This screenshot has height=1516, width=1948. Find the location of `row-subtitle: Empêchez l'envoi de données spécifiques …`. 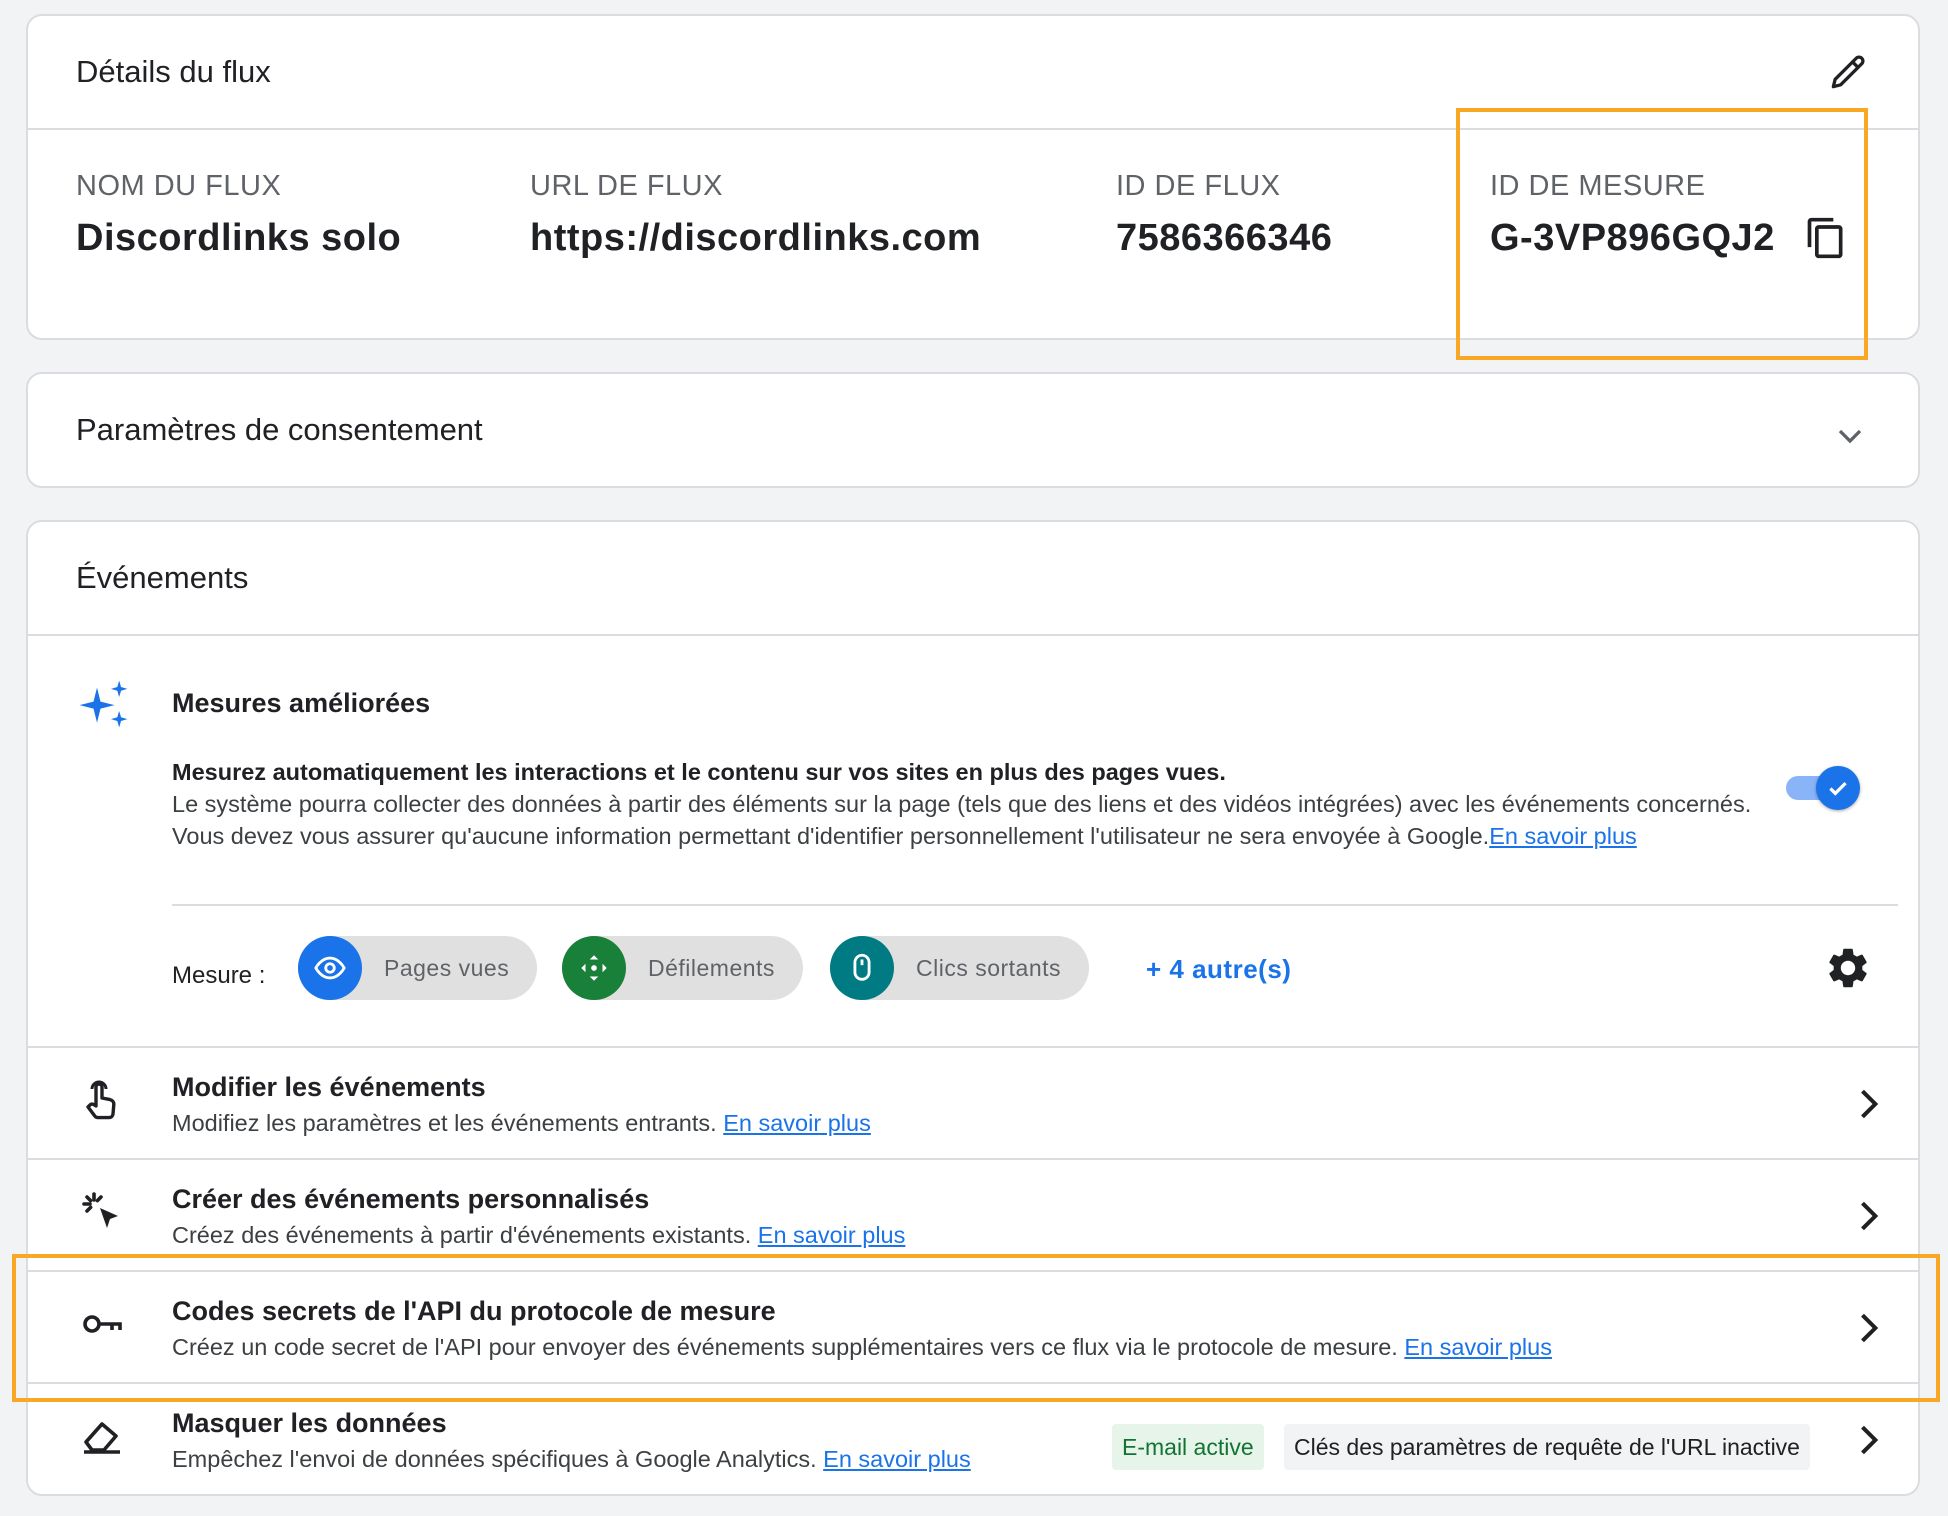

row-subtitle: Empêchez l'envoi de données spécifiques … is located at coordinates (571, 1459).